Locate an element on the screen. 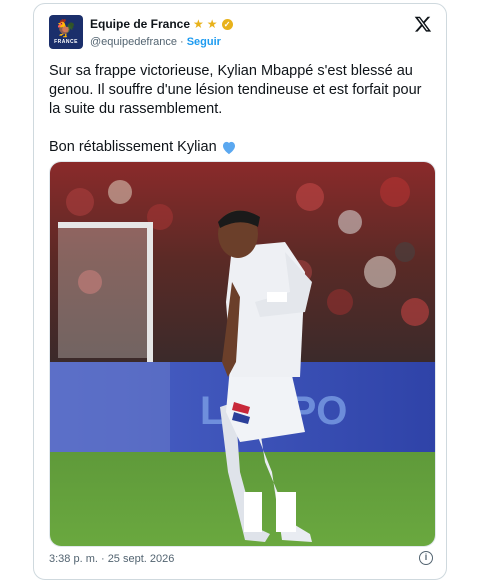 This screenshot has width=478, height=580. info-icon: i is located at coordinates (426, 558).